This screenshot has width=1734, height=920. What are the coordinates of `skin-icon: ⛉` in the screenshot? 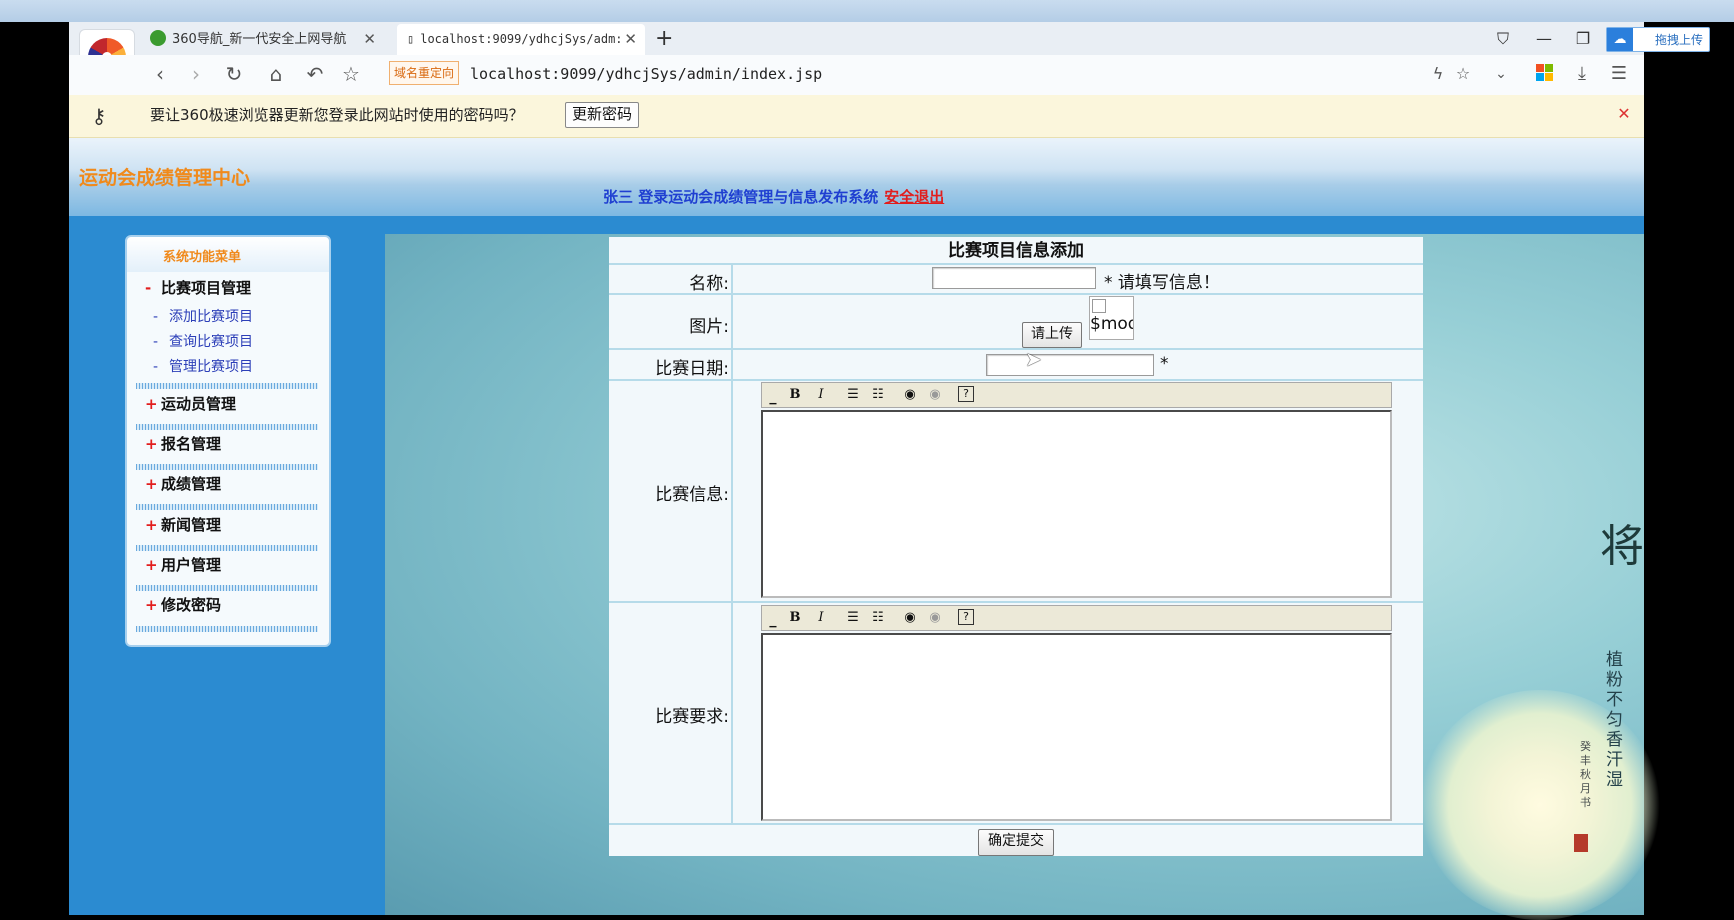 It's located at (1503, 39).